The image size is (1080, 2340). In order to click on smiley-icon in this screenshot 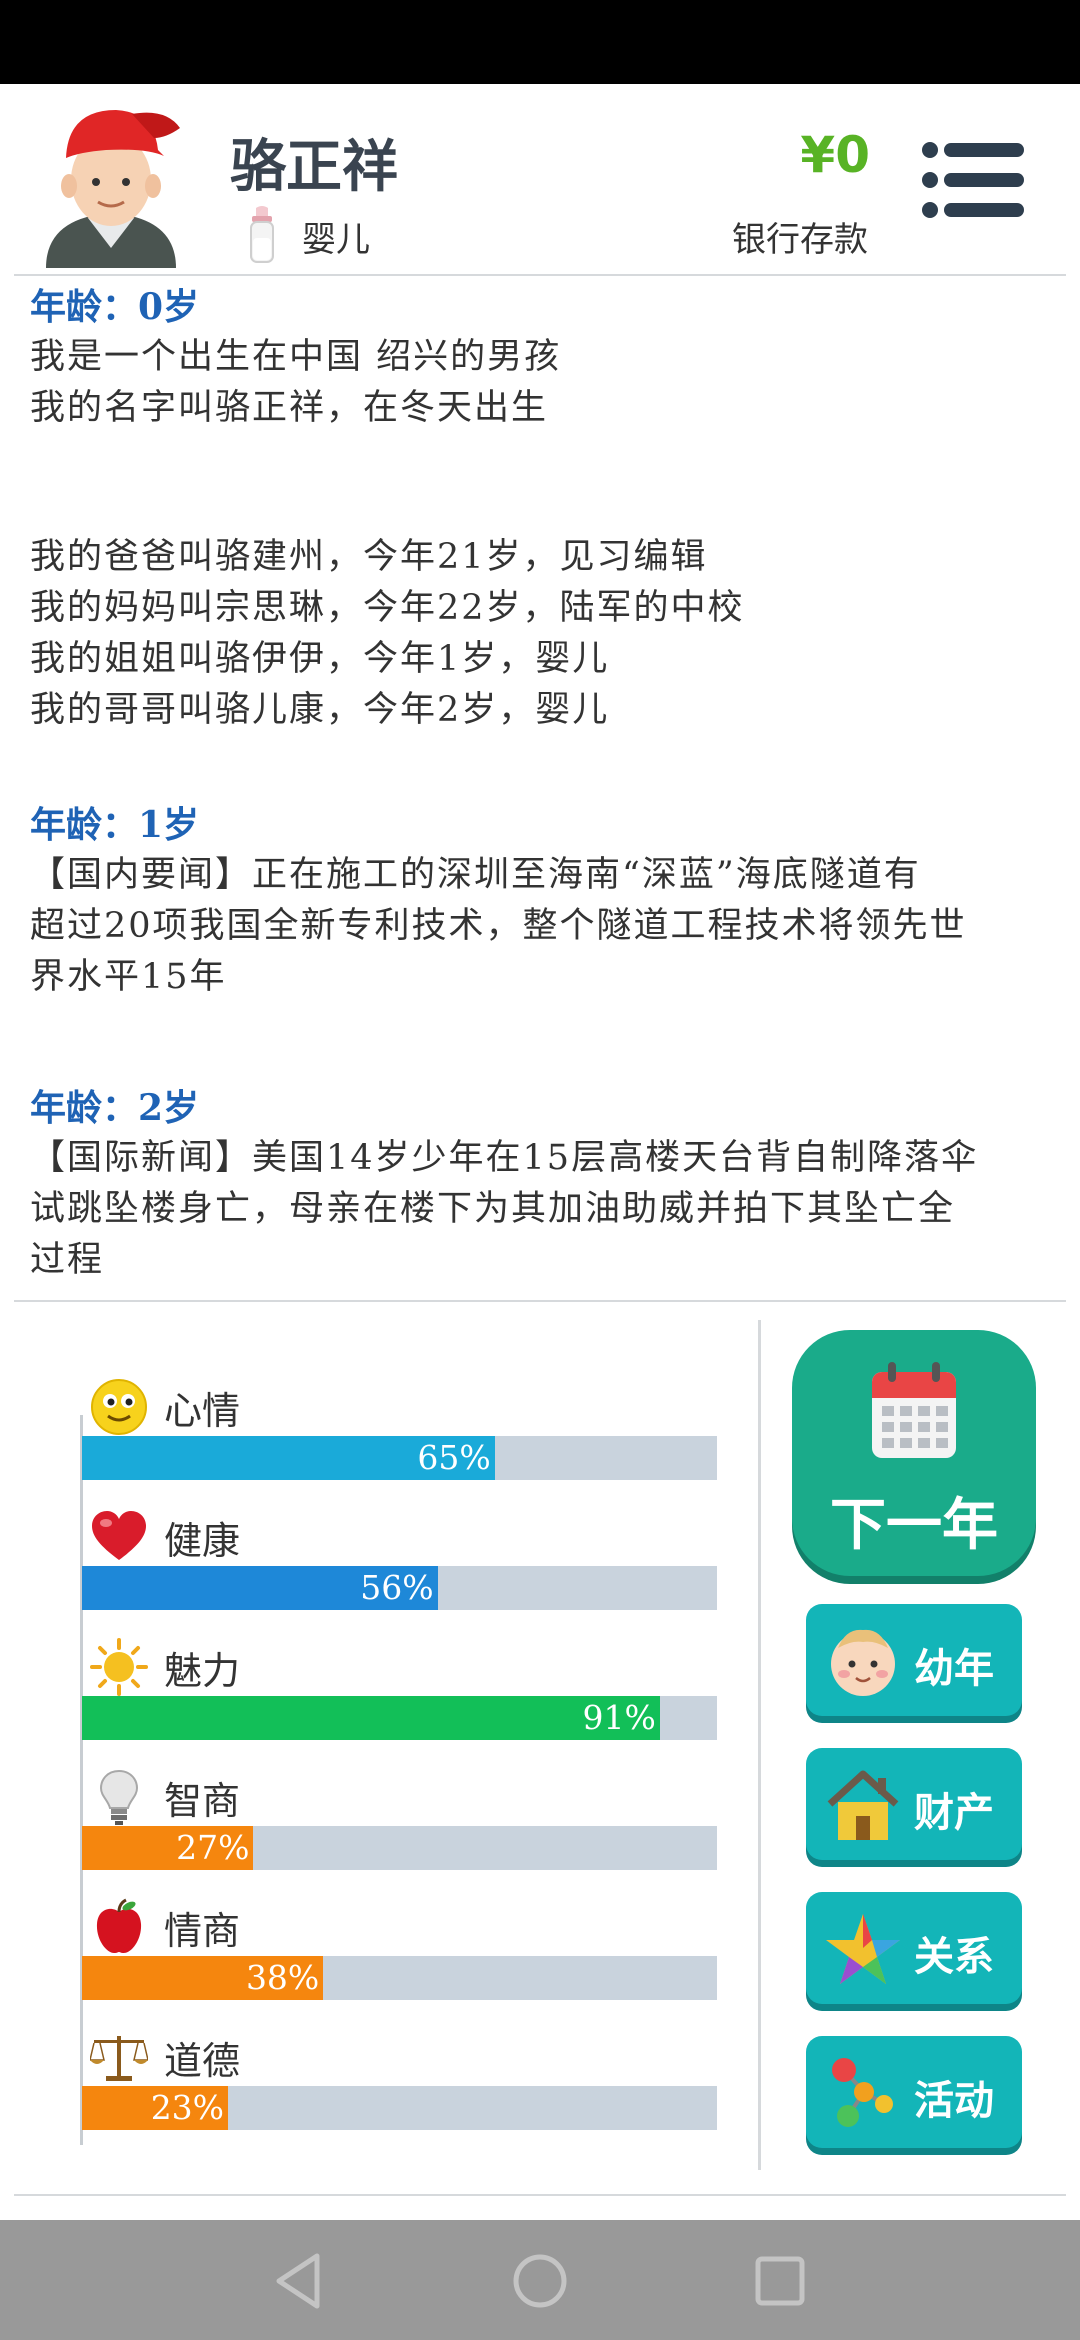, I will do `click(119, 1407)`.